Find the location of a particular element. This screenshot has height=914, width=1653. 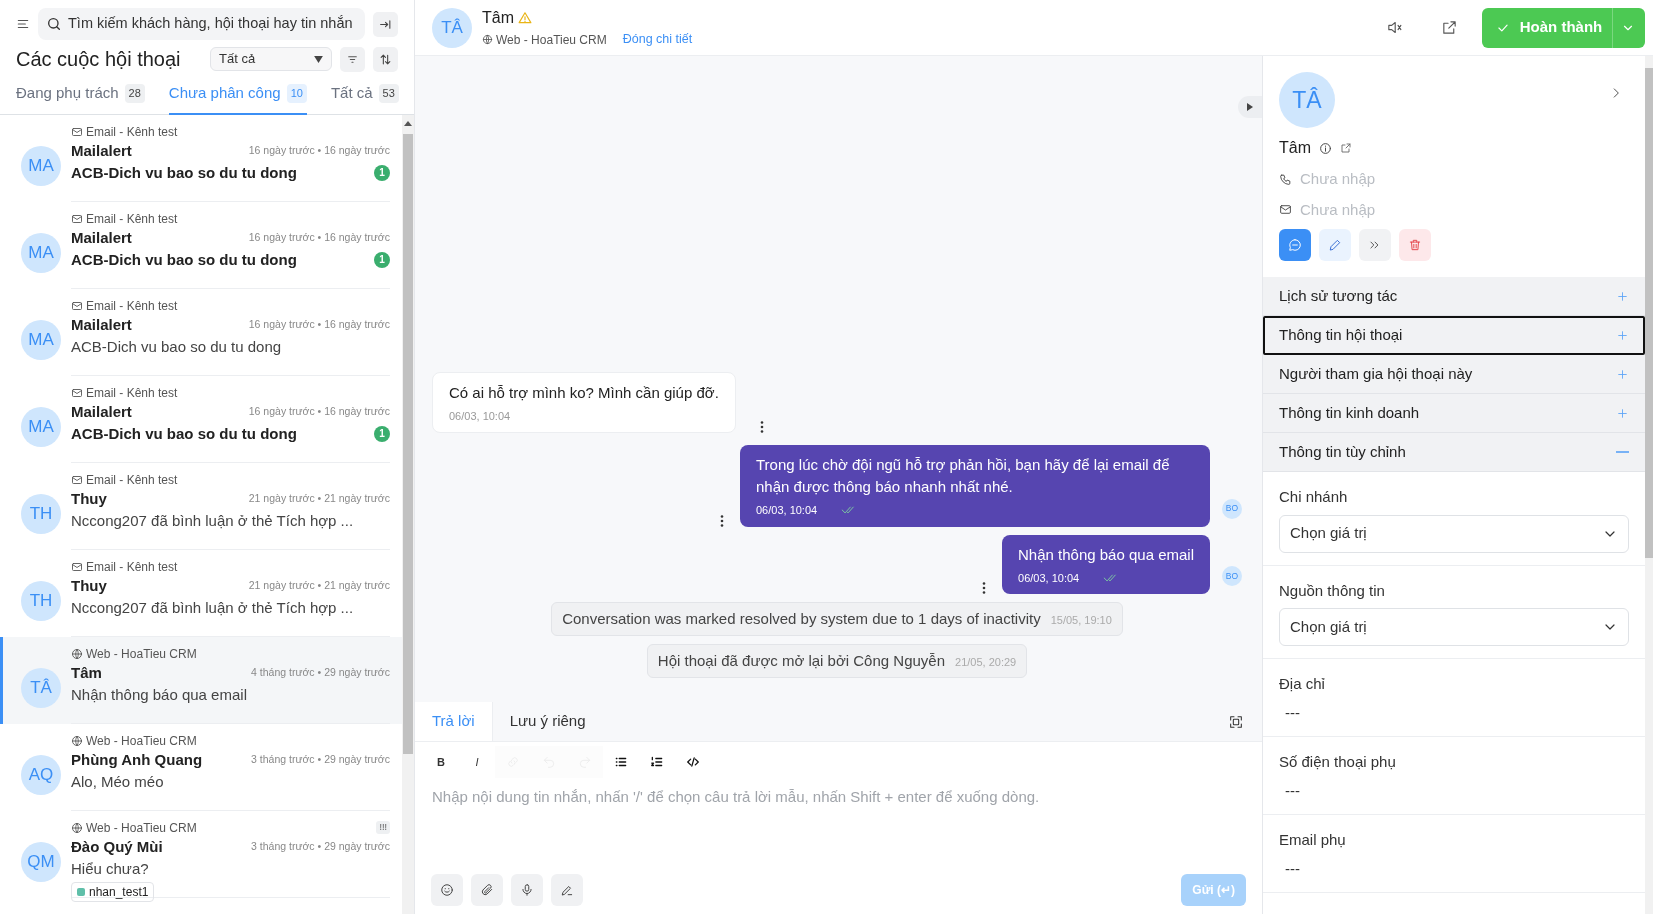

conversation-item: TÂ Web - HoaTieu CRM Tâm 4 tháng trước • 29 ngày trước Nhận thông báo qua email is located at coordinates (201, 680).